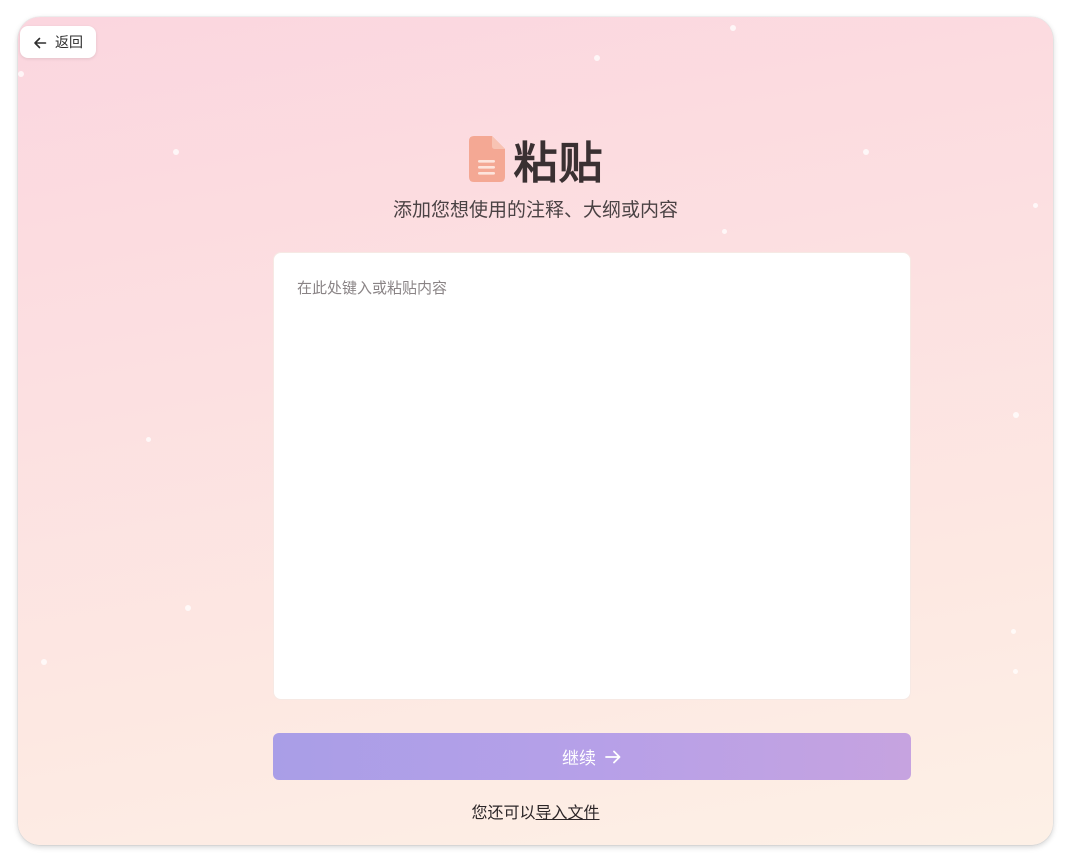 The image size is (1071, 863). Describe the element at coordinates (503, 812) in the screenshot. I see `import-hint-prefix: 您还可以` at that location.